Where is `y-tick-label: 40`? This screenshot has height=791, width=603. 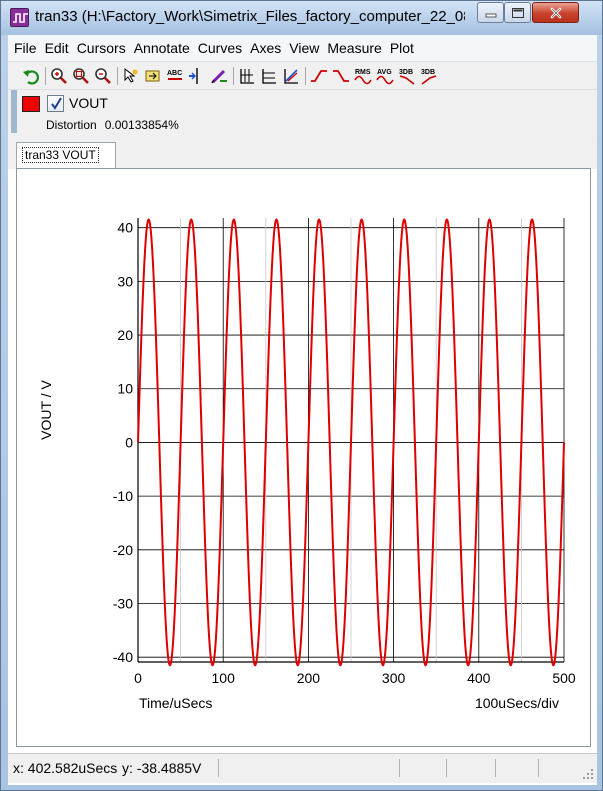 y-tick-label: 40 is located at coordinates (125, 228).